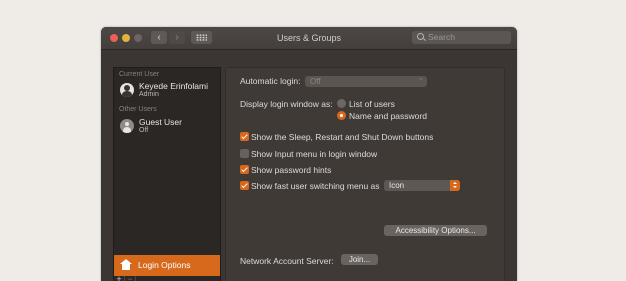  What do you see at coordinates (244, 136) in the screenshot?
I see `checkbox-sleep-restart` at bounding box center [244, 136].